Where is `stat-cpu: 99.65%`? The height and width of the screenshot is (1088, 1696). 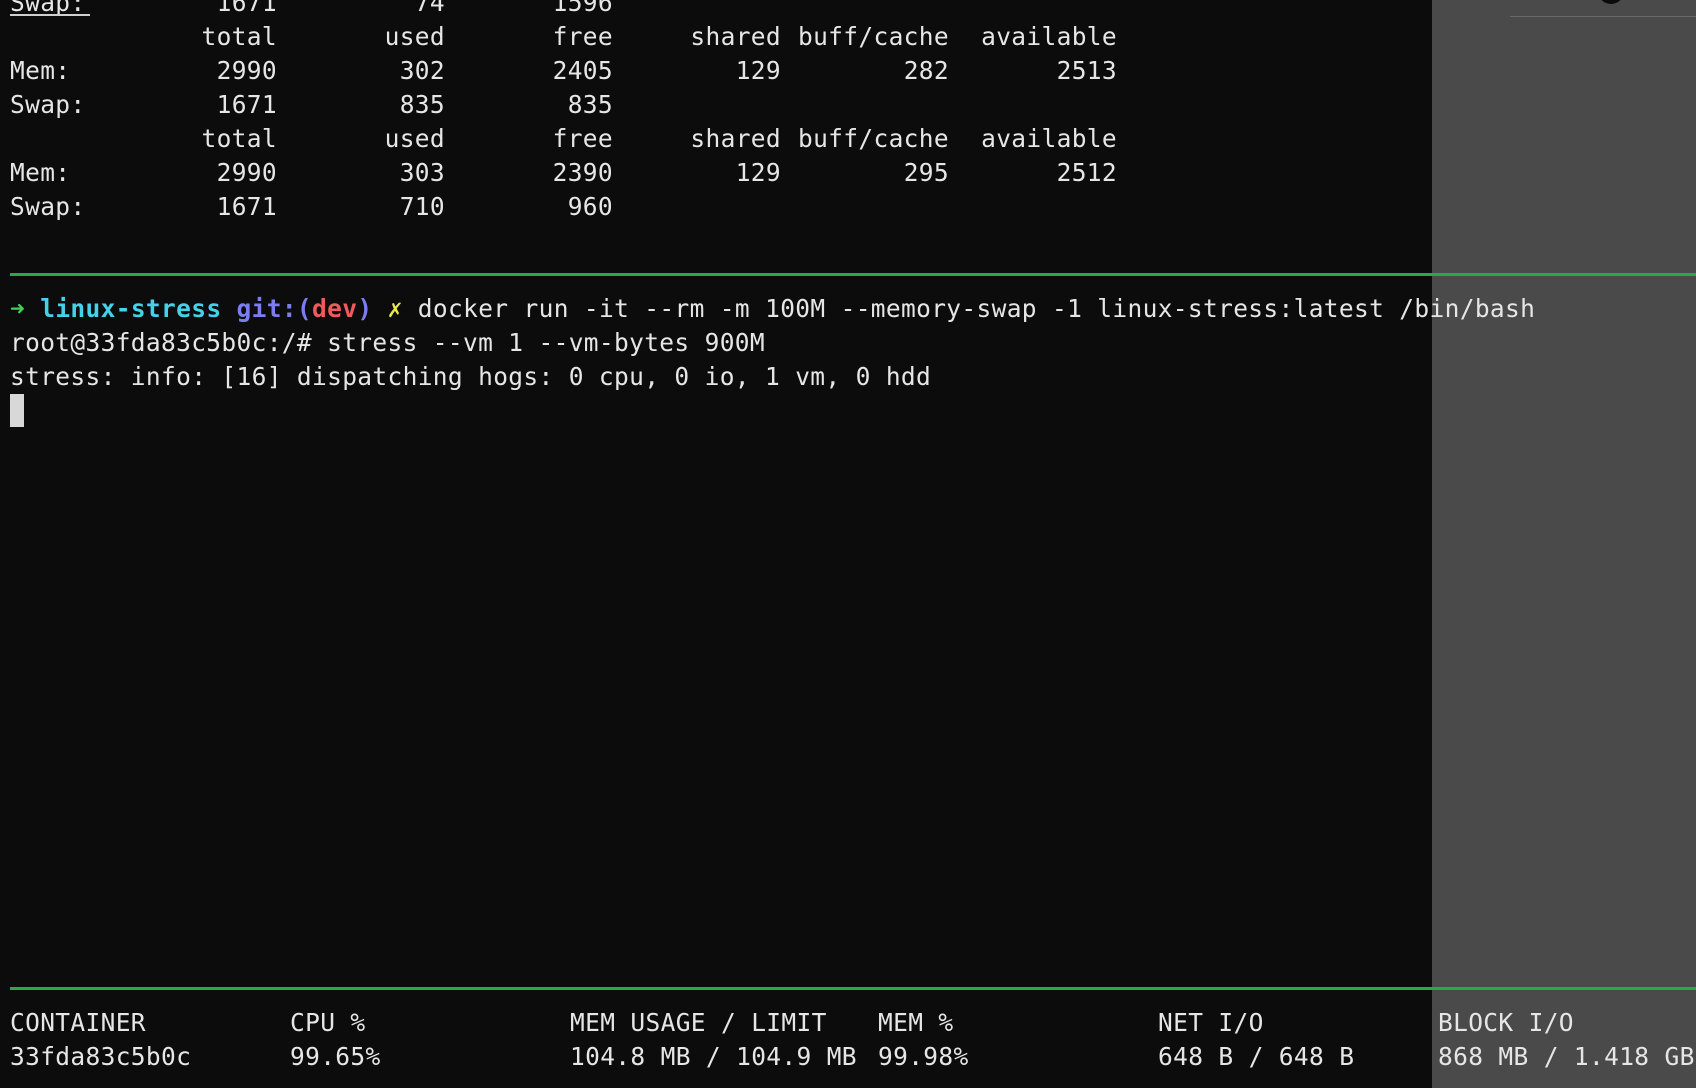 stat-cpu: 99.65% is located at coordinates (335, 1056).